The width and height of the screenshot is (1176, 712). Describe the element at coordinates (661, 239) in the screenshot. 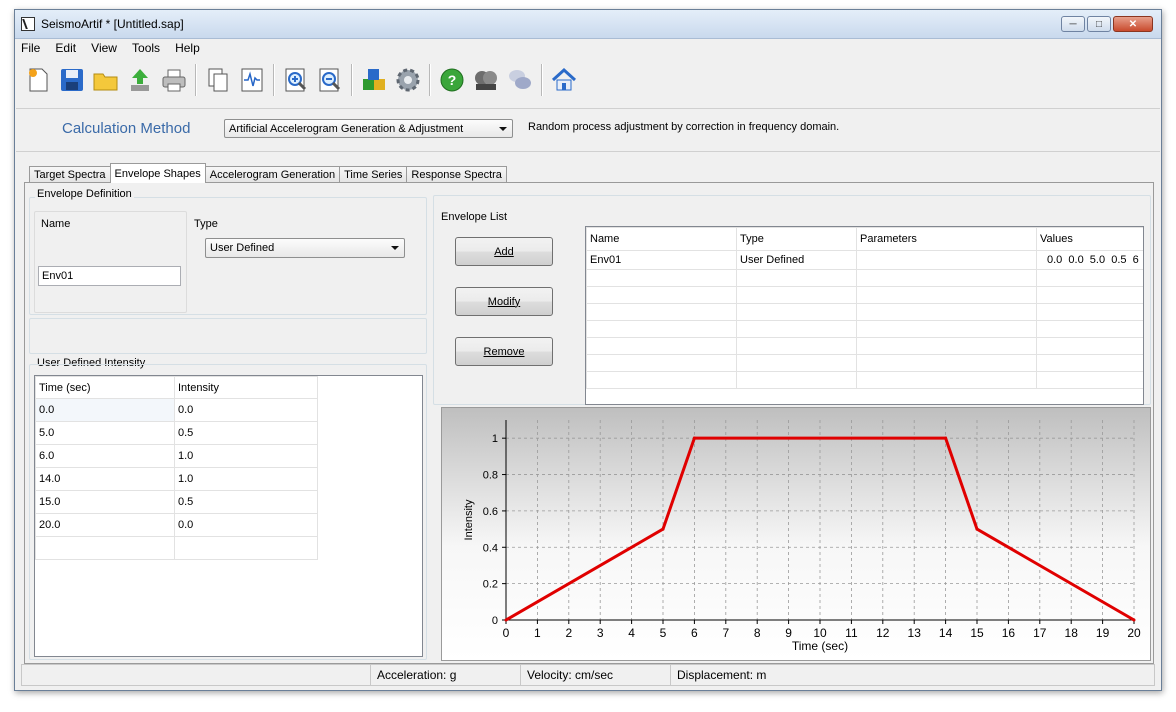

I see `column-header-name: Name` at that location.